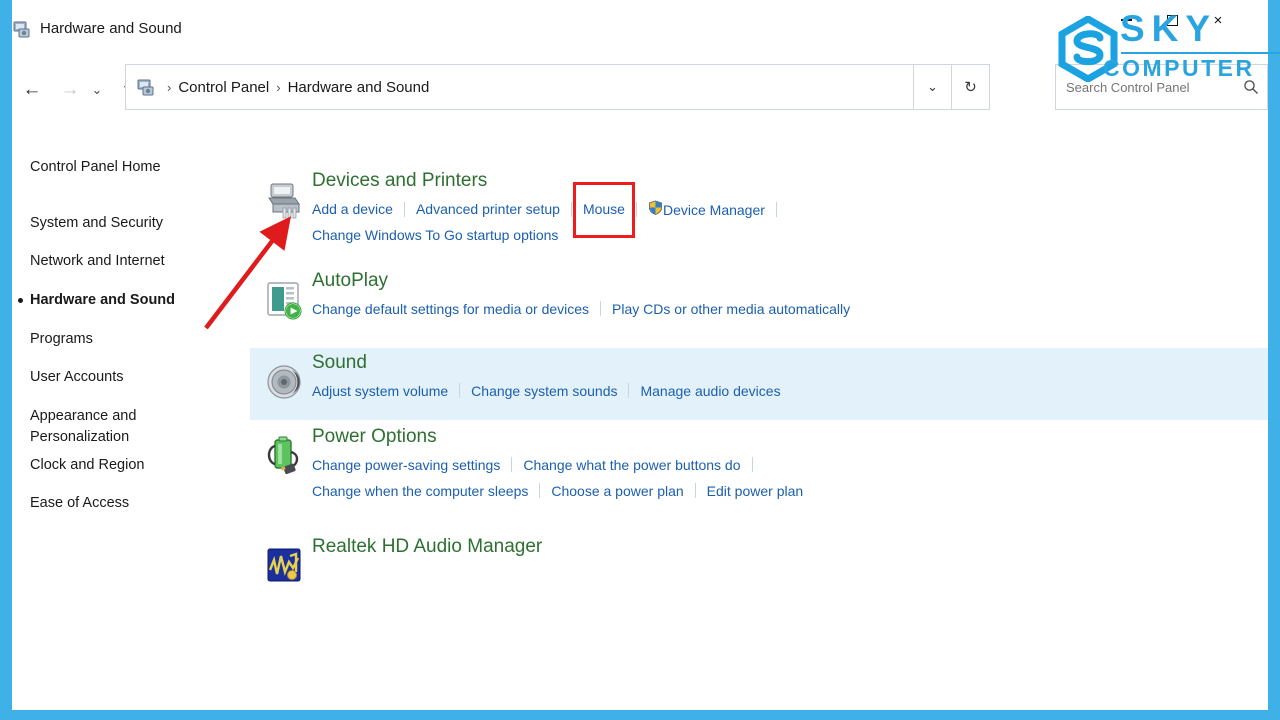 This screenshot has height=720, width=1280. I want to click on task-link-label: Change Windows To Go startup options, so click(435, 234).